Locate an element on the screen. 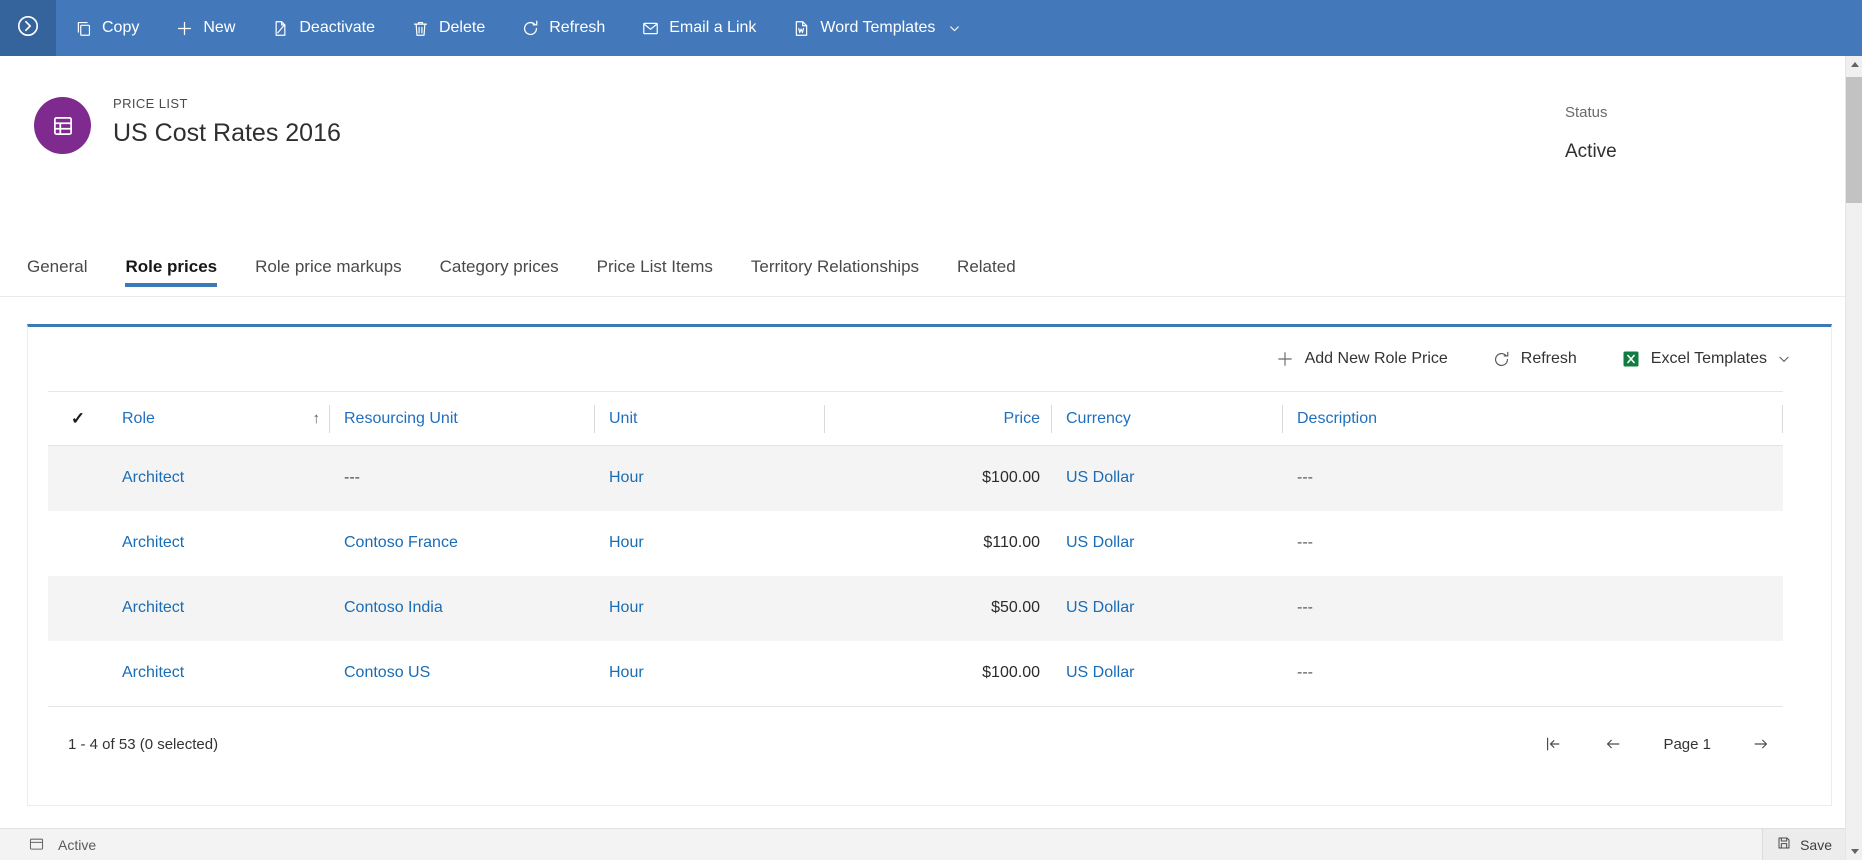 Image resolution: width=1862 pixels, height=860 pixels. triangle-up-icon is located at coordinates (1854, 64).